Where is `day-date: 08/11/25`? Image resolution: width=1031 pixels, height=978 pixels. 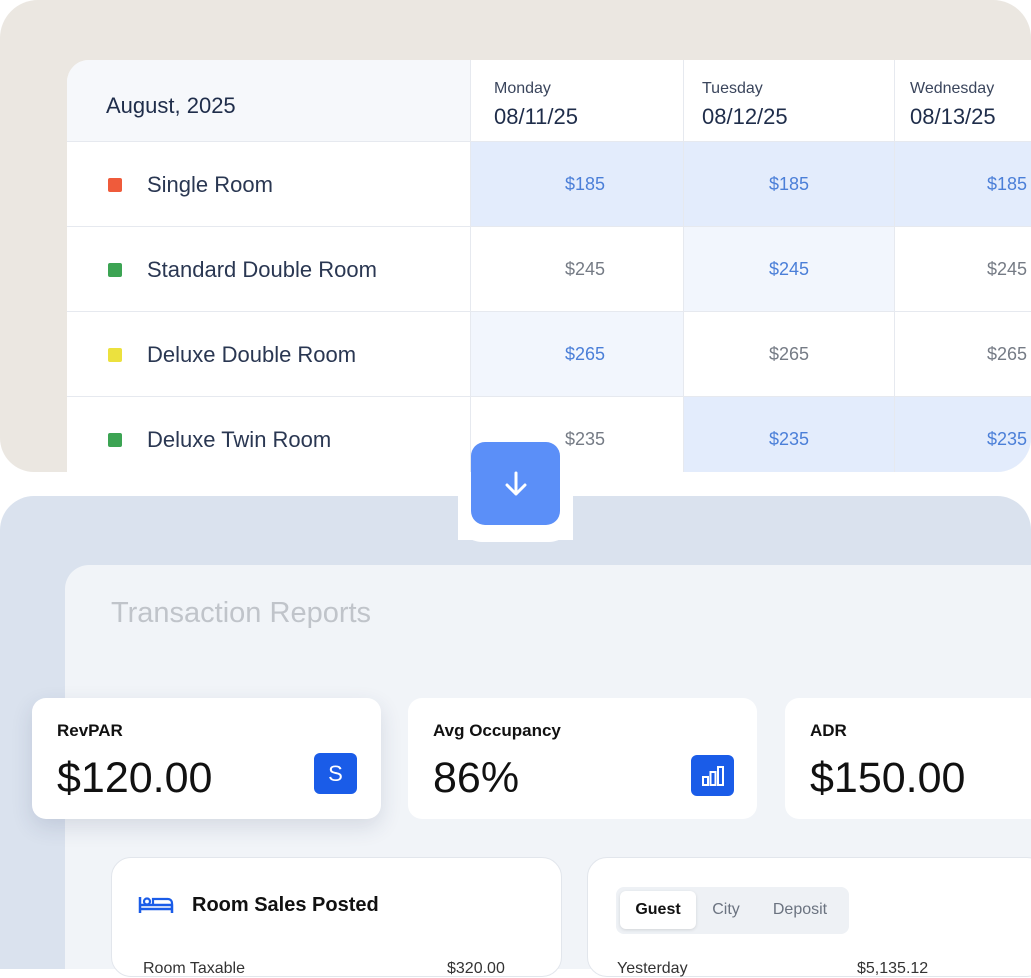 day-date: 08/11/25 is located at coordinates (536, 116).